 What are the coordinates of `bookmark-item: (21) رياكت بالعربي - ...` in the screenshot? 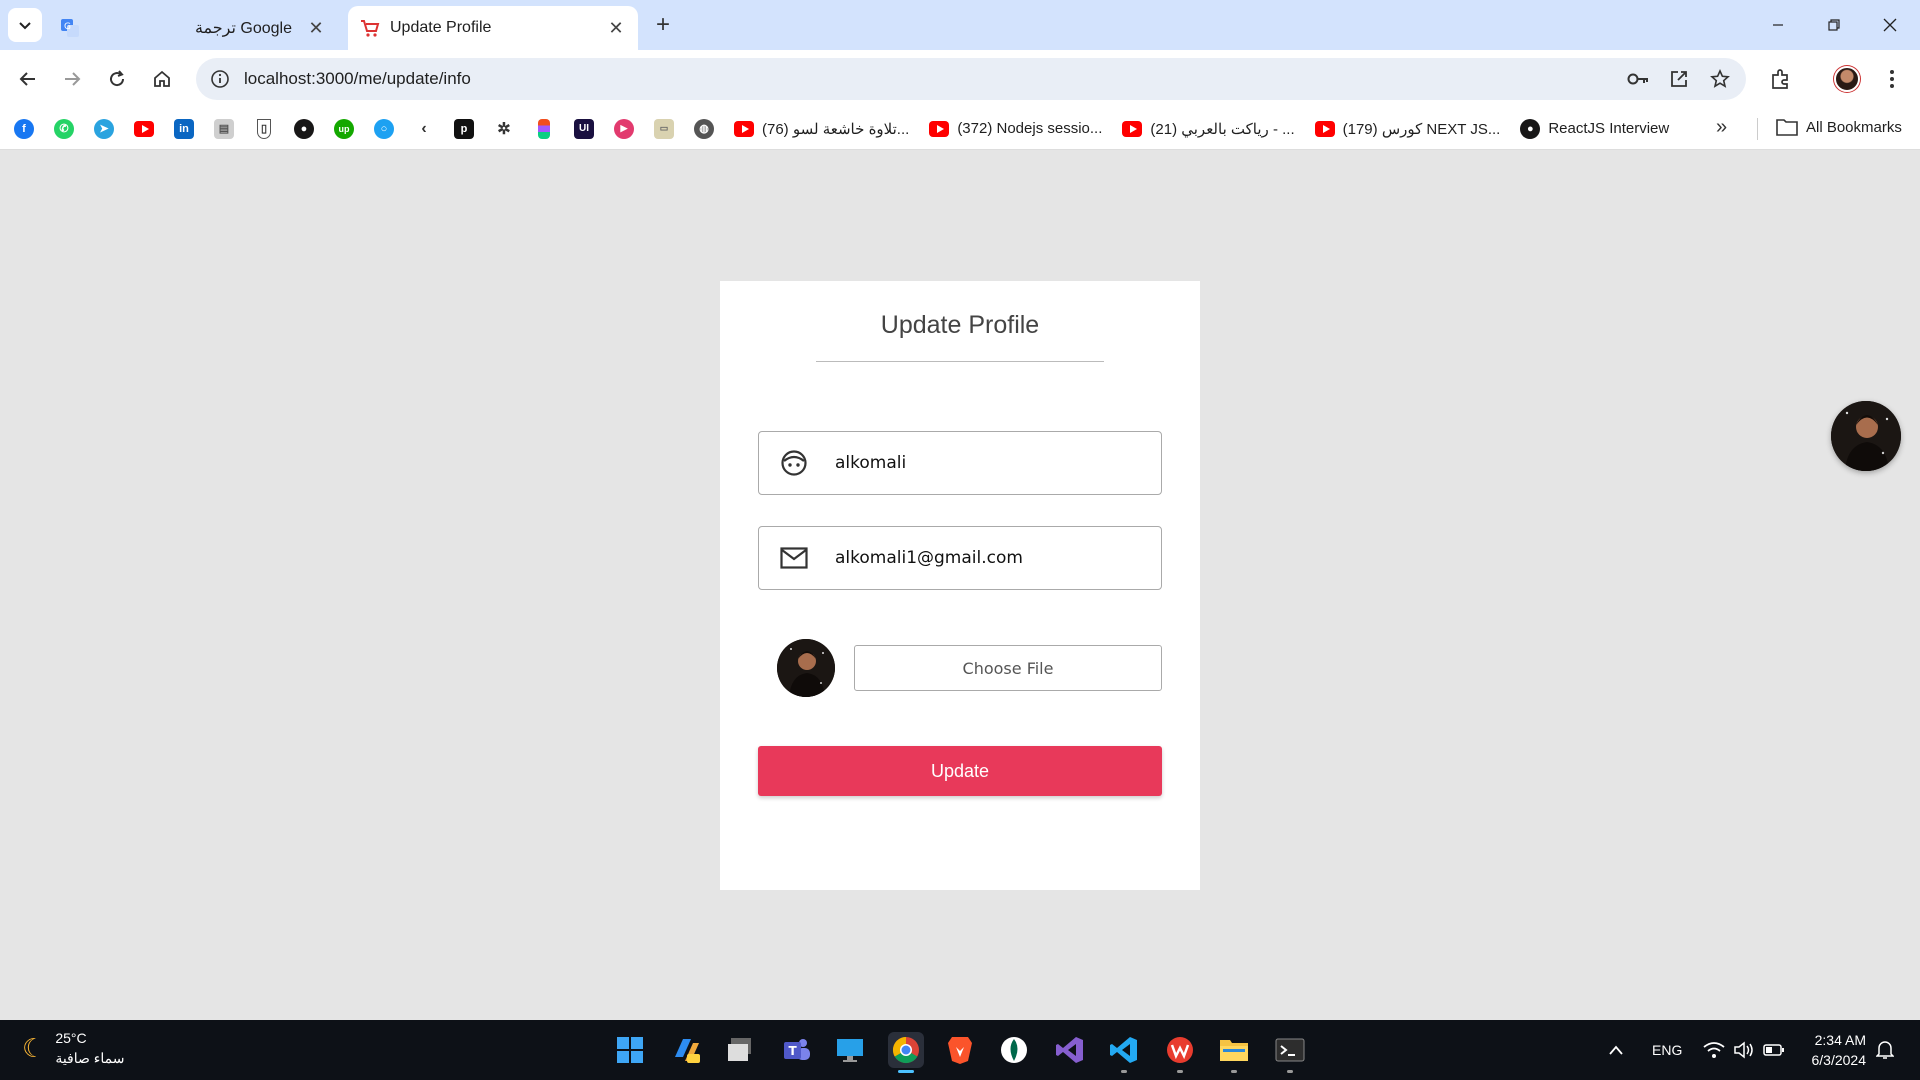 It's located at (1208, 129).